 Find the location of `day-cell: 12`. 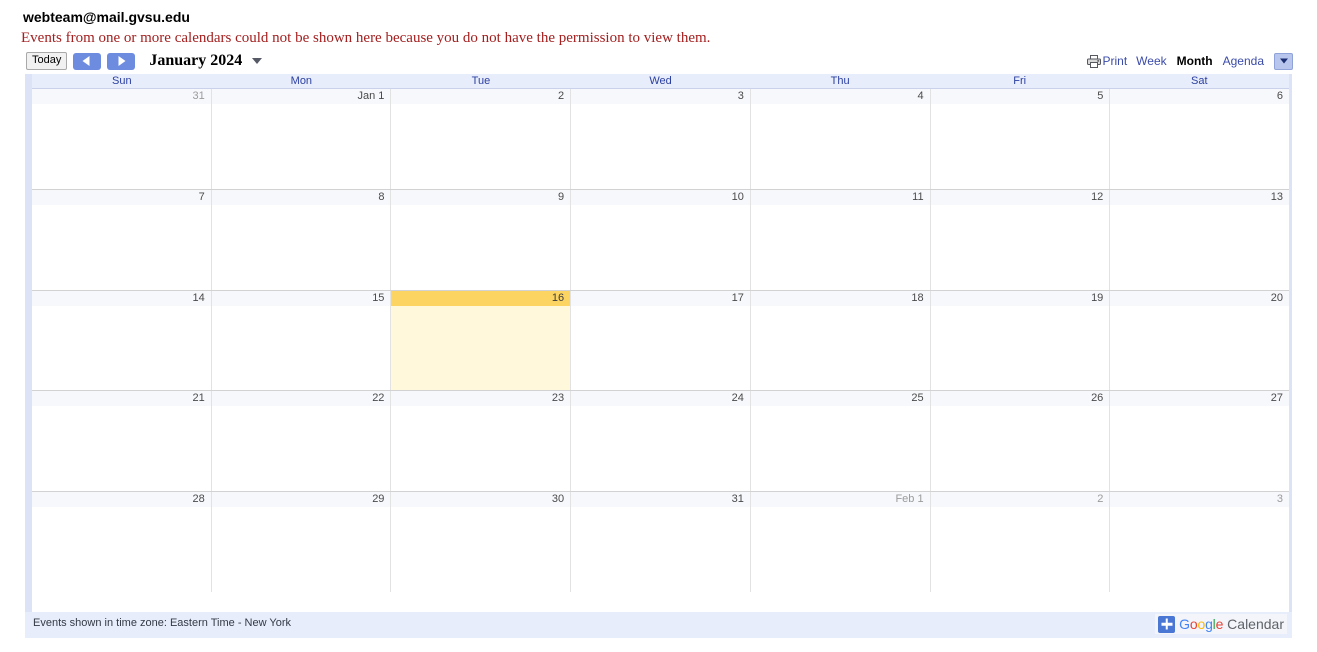

day-cell: 12 is located at coordinates (1020, 239).